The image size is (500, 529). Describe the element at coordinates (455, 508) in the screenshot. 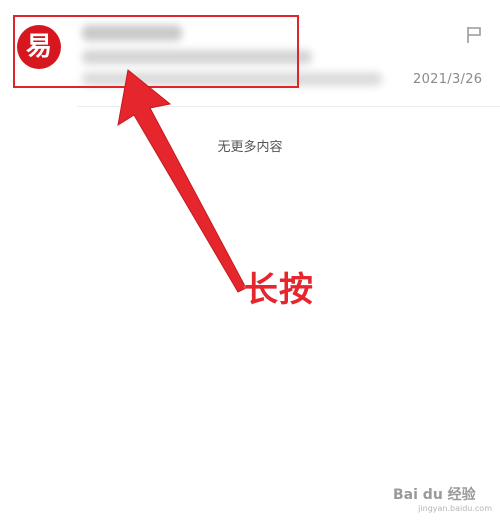

I see `watermark-url: jingyan.baidu.com` at that location.